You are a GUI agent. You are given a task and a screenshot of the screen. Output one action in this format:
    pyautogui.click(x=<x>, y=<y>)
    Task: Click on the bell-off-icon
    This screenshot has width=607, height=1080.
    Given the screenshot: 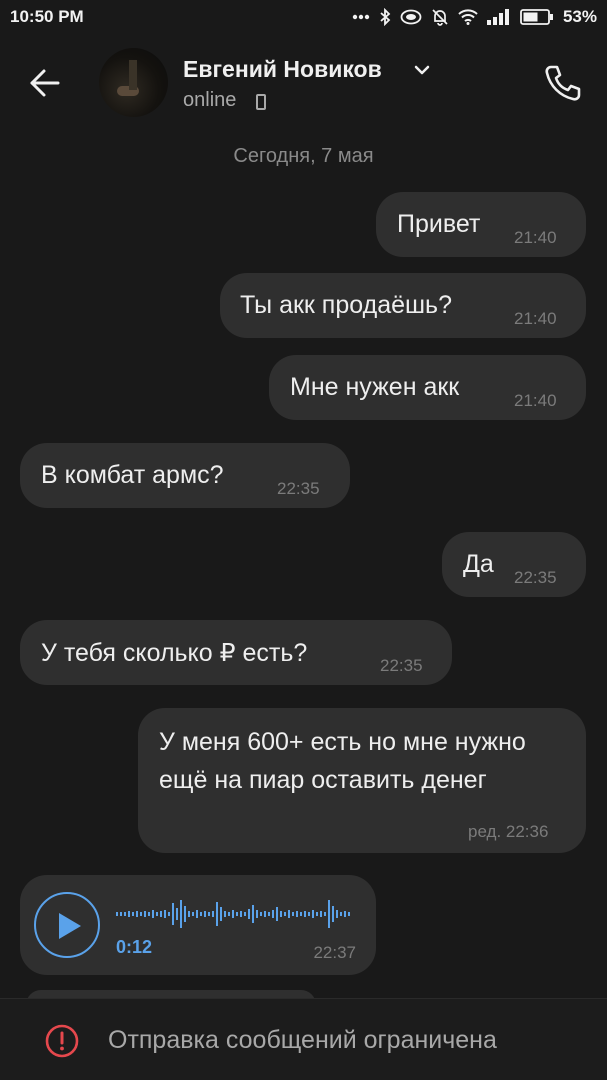 What is the action you would take?
    pyautogui.click(x=440, y=17)
    